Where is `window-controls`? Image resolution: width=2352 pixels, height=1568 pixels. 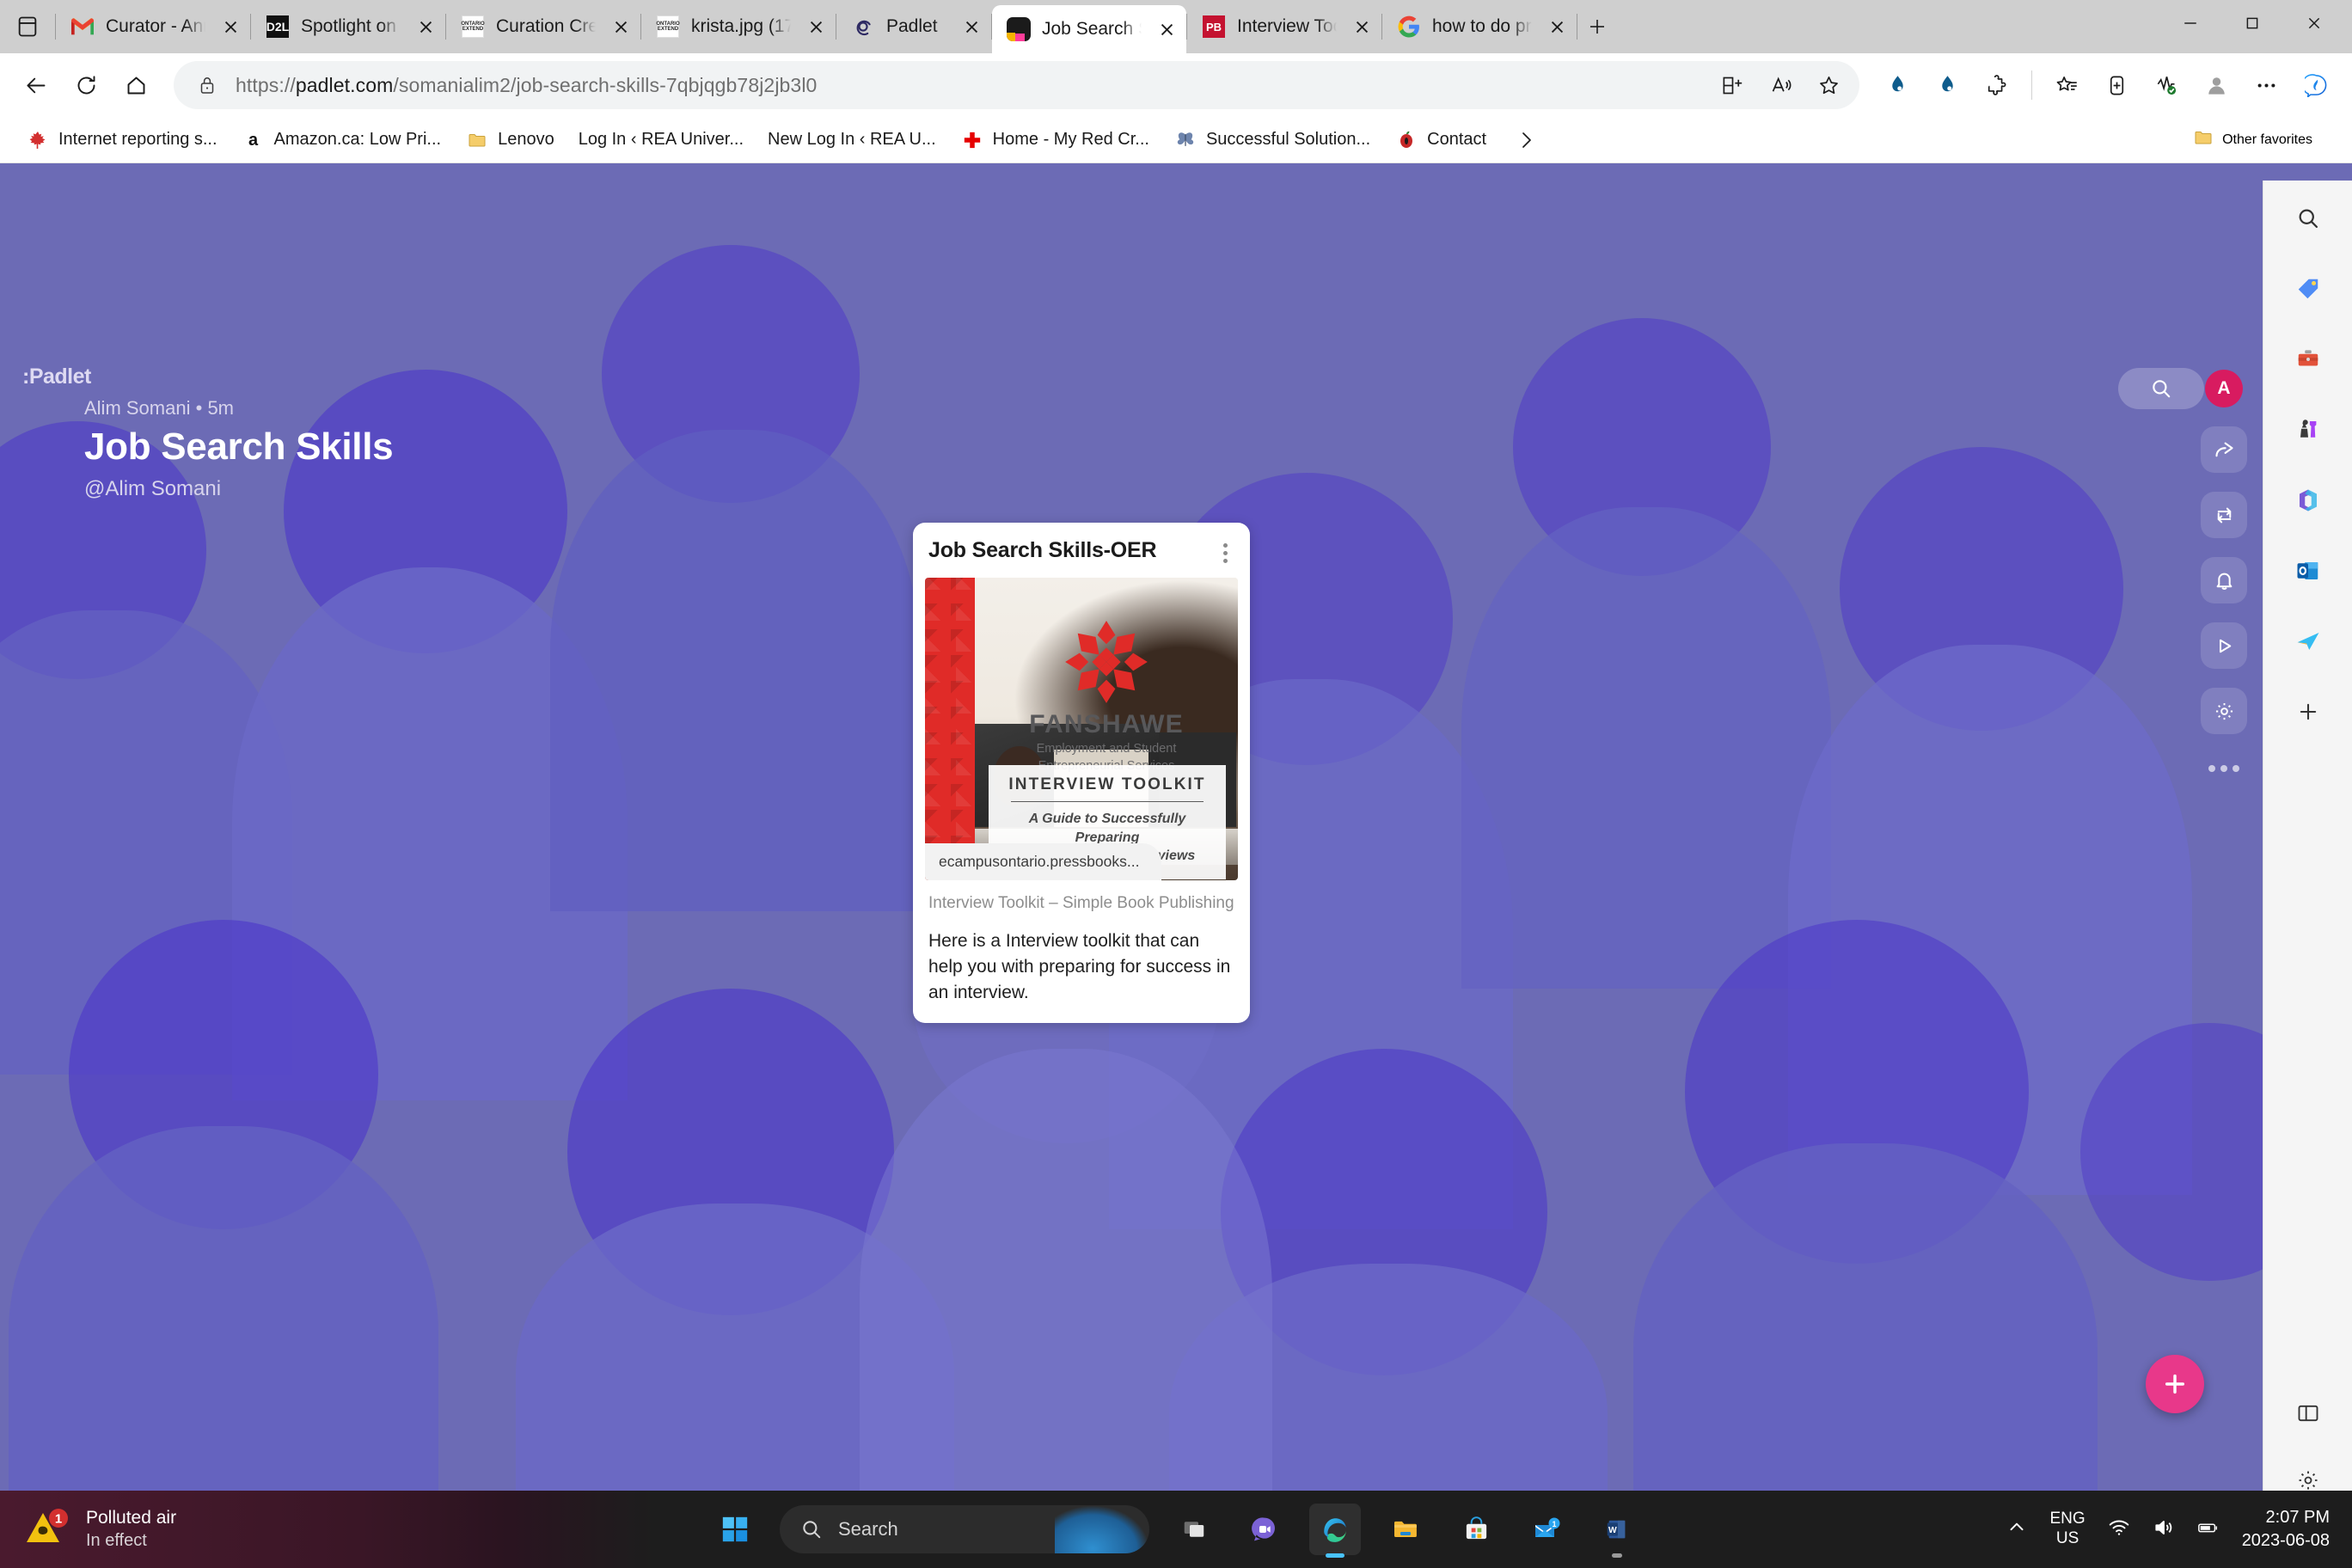
window-controls is located at coordinates (2252, 26).